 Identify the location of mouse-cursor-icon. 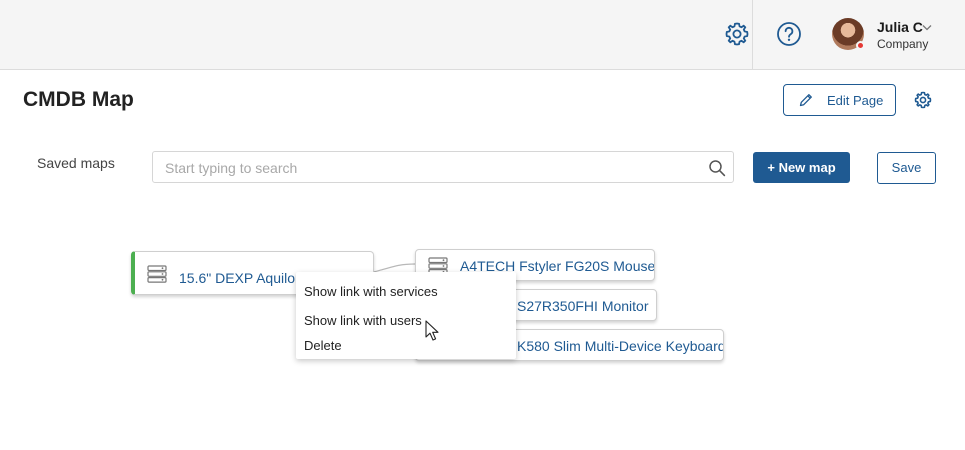
(432, 330).